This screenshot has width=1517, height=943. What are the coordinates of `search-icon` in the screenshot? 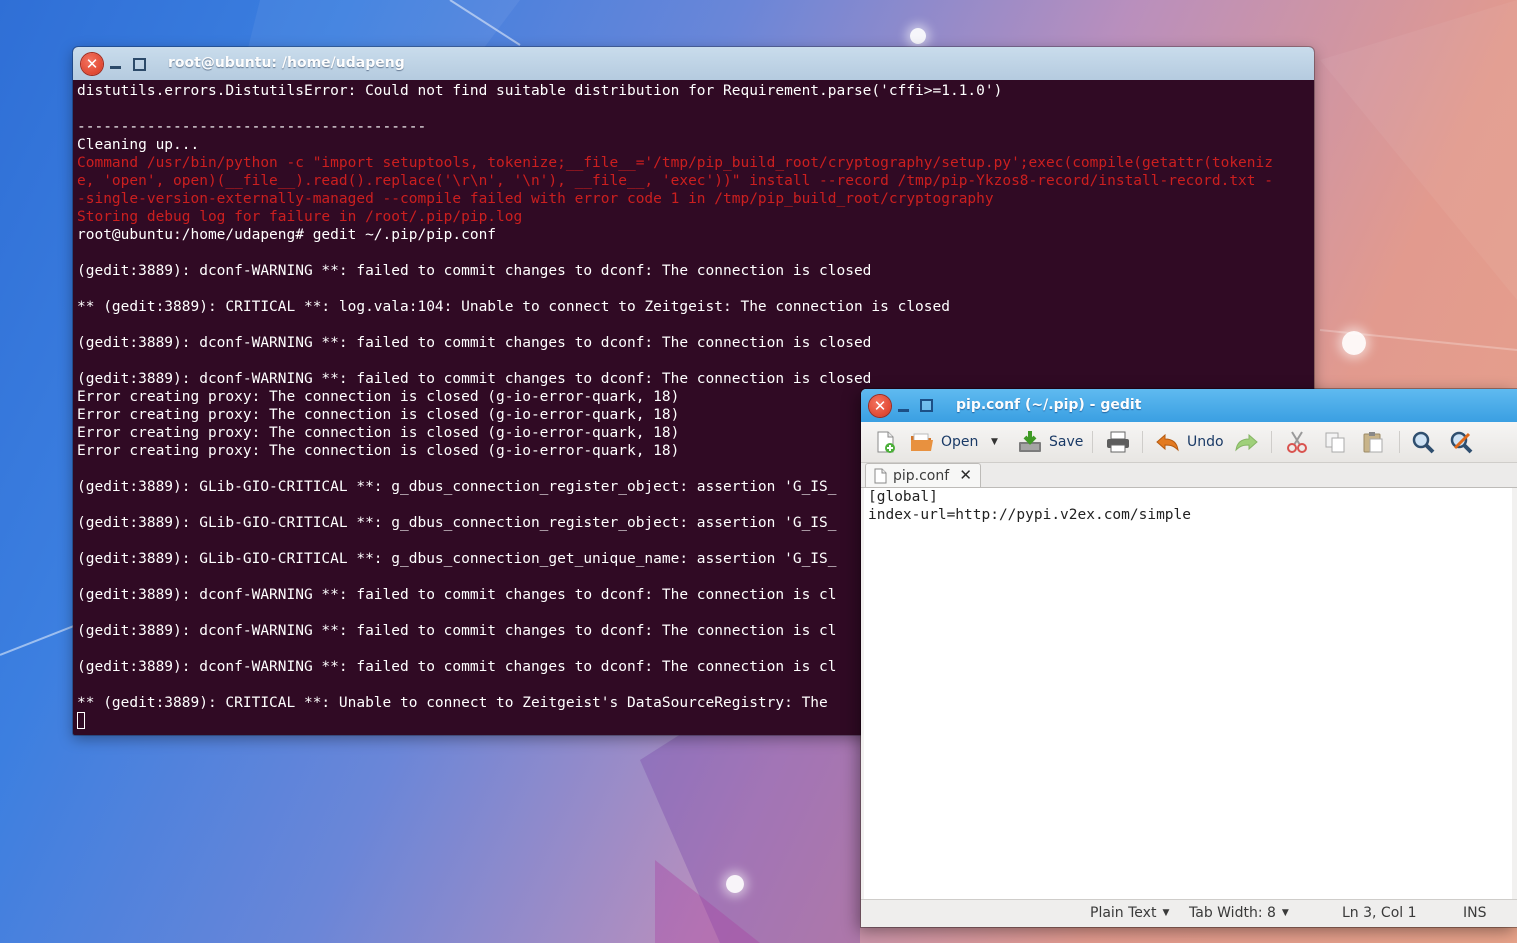 It's located at (1423, 442).